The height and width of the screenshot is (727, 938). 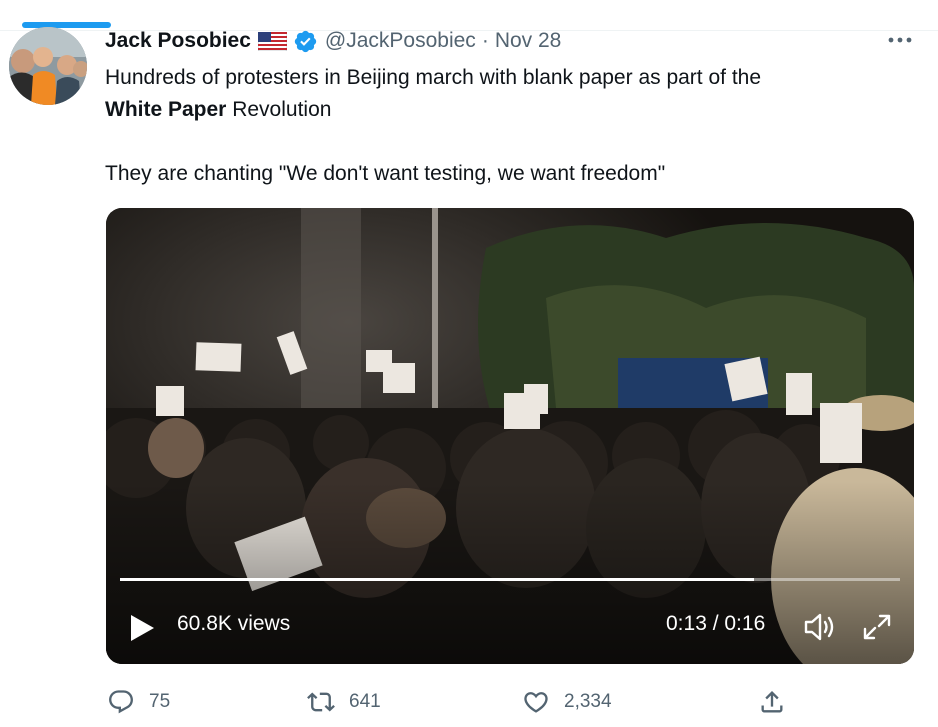 What do you see at coordinates (138, 702) in the screenshot?
I see `reply-button: 75` at bounding box center [138, 702].